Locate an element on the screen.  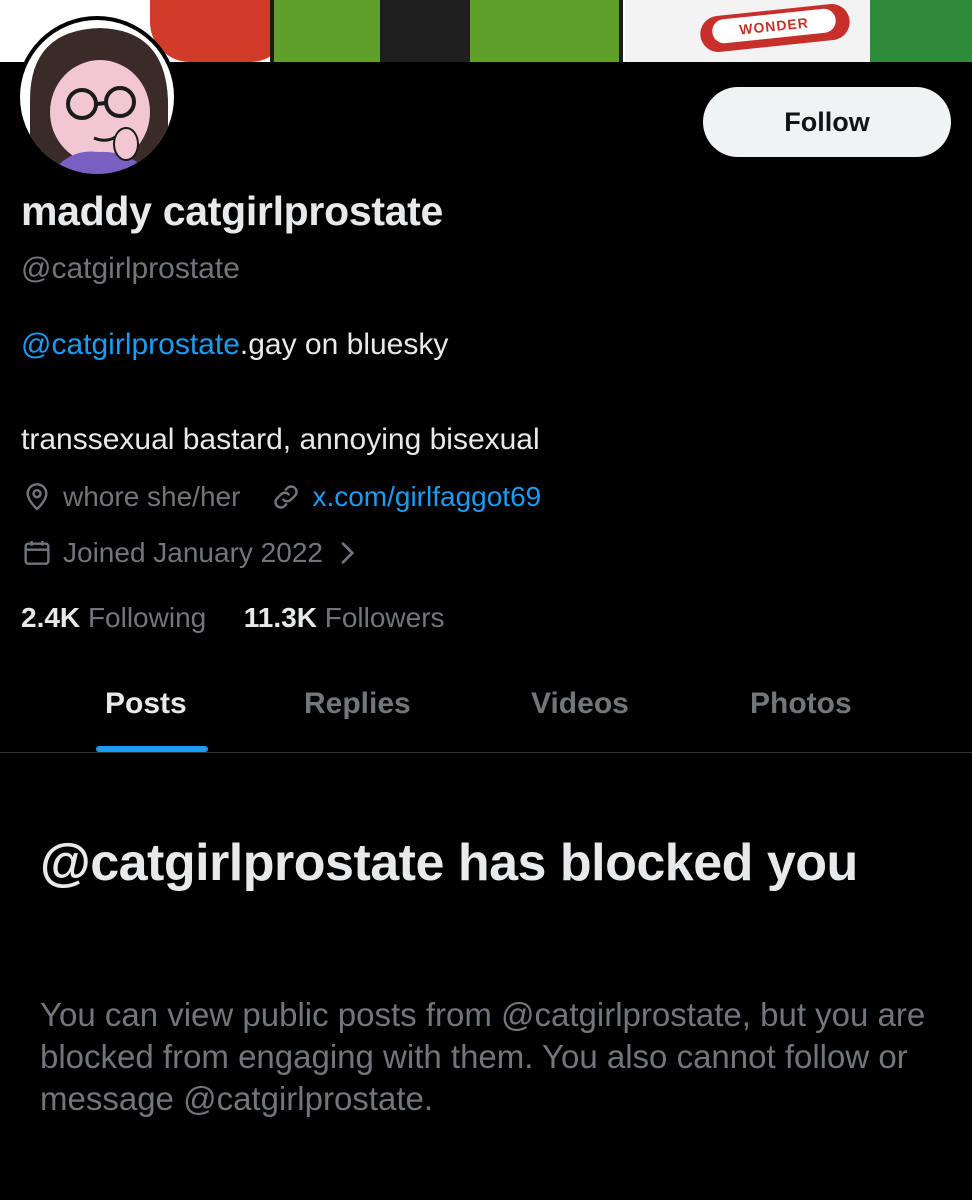
profile-joined-row: Joined January 2022 is located at coordinates (192, 553).